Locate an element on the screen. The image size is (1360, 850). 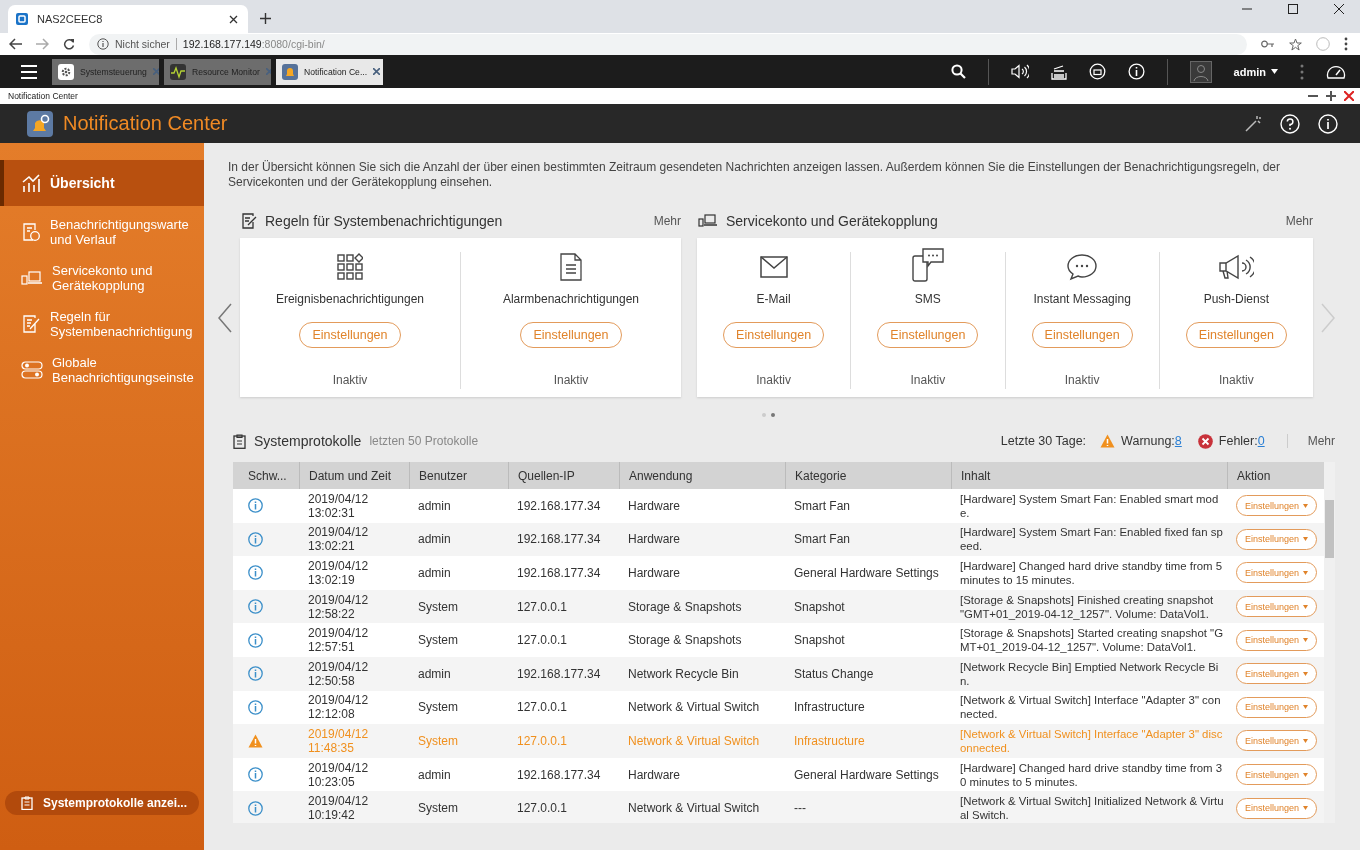
sidebar-item: Benachrichtigungswarte und Verlauf is located at coordinates (102, 232).